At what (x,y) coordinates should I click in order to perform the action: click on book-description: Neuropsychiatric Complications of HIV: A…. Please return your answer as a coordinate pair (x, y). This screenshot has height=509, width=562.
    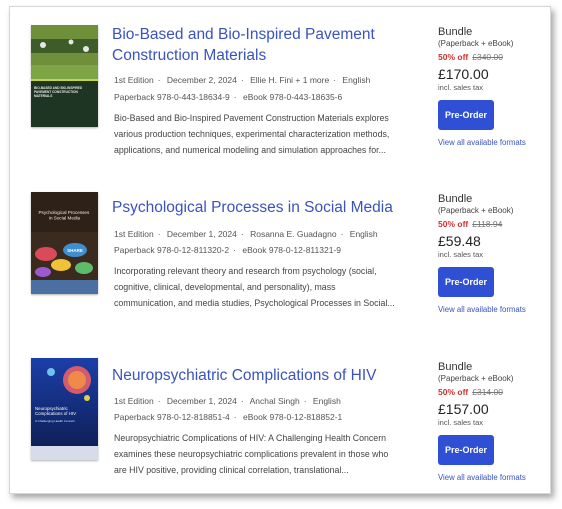
    Looking at the image, I should click on (251, 454).